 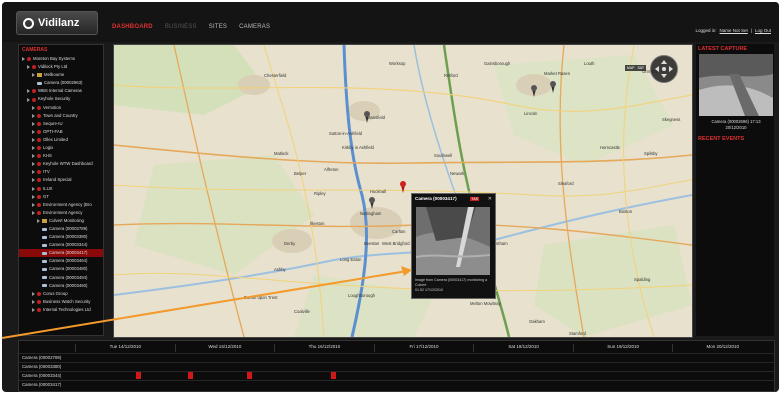 I want to click on timeline-row: Camera (00002789), so click(x=396, y=357).